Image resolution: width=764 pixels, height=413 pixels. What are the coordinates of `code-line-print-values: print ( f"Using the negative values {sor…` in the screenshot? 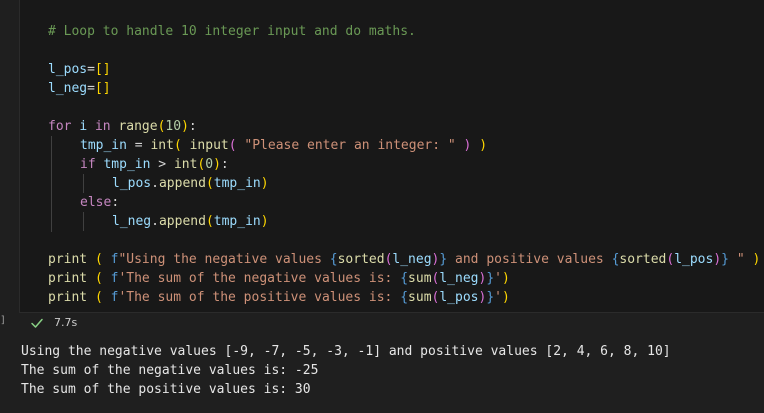 It's located at (404, 259).